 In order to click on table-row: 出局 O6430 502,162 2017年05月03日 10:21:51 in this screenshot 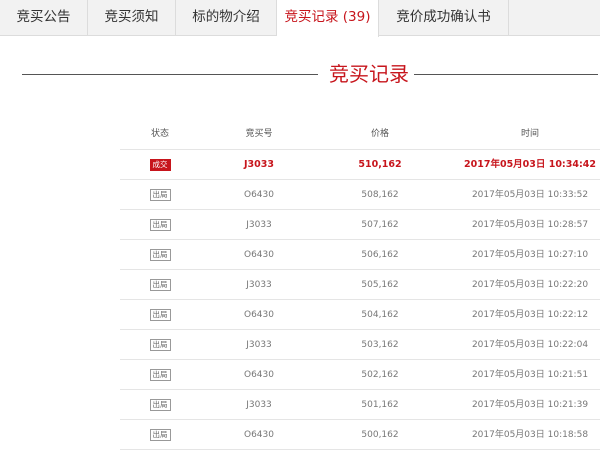, I will do `click(360, 375)`.